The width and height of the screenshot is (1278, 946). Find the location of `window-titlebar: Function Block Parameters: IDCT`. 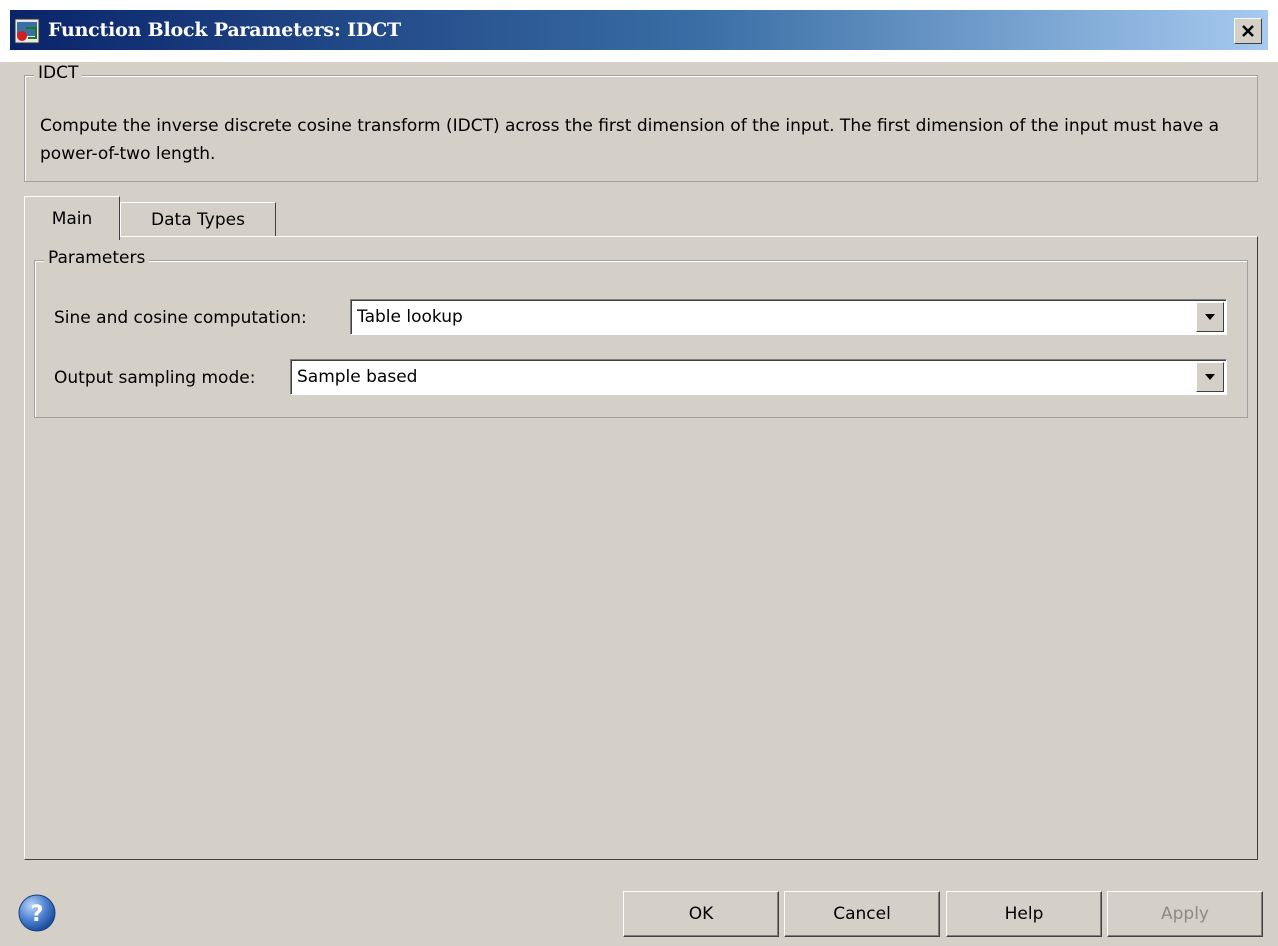

window-titlebar: Function Block Parameters: IDCT is located at coordinates (639, 31).